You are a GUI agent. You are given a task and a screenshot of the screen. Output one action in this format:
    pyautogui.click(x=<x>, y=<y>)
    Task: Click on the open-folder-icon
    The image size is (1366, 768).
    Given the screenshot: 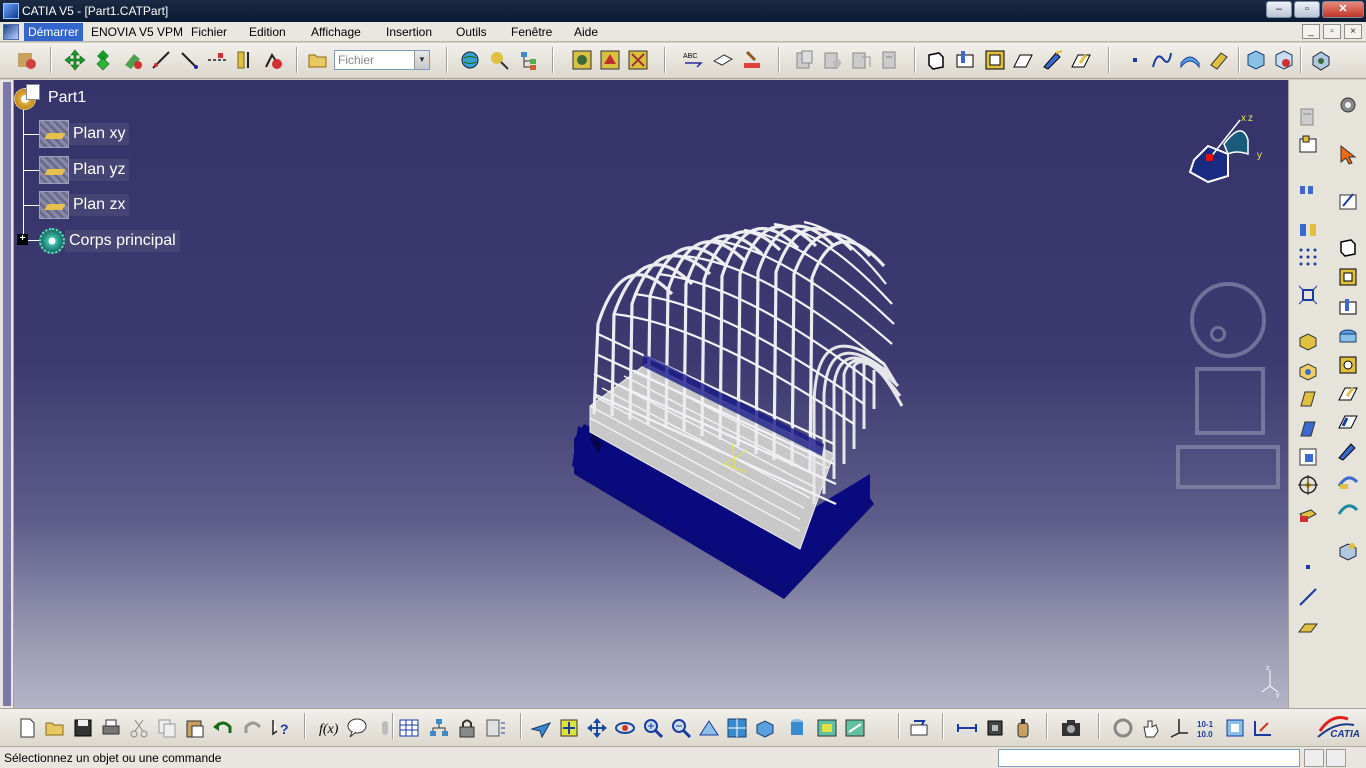 What is the action you would take?
    pyautogui.click(x=318, y=60)
    